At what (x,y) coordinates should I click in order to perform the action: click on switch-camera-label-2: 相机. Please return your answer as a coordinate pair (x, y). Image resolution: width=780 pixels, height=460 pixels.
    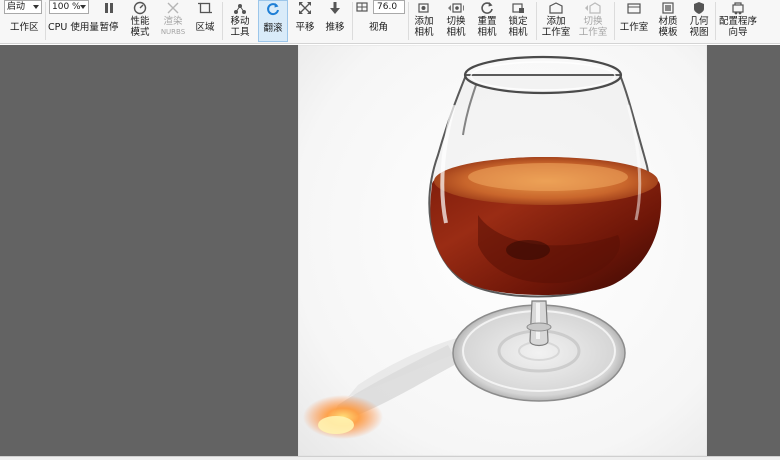
    Looking at the image, I should click on (456, 32).